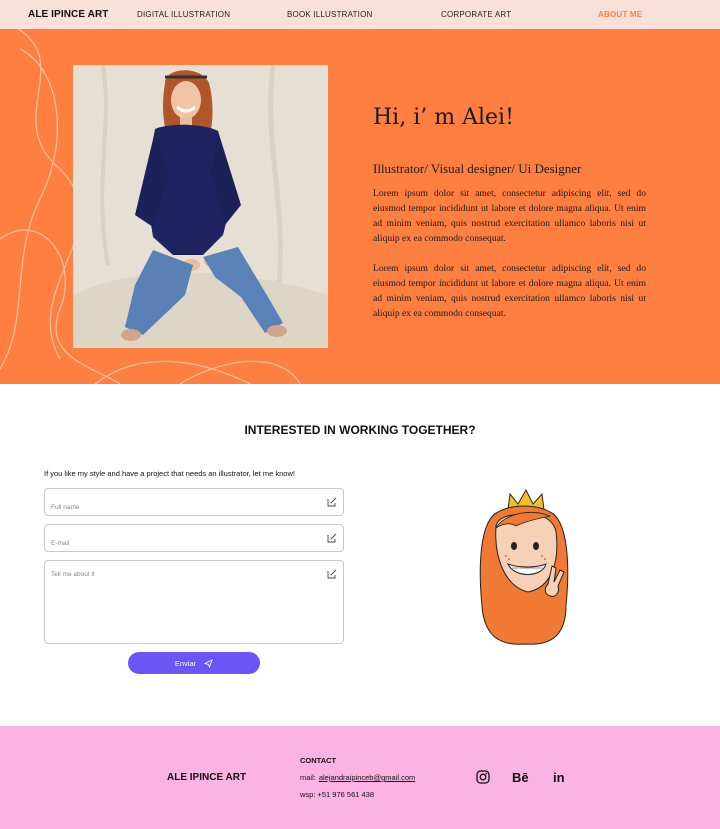 This screenshot has height=829, width=720. Describe the element at coordinates (318, 760) in the screenshot. I see `footer-contact-title: CONTACT` at that location.